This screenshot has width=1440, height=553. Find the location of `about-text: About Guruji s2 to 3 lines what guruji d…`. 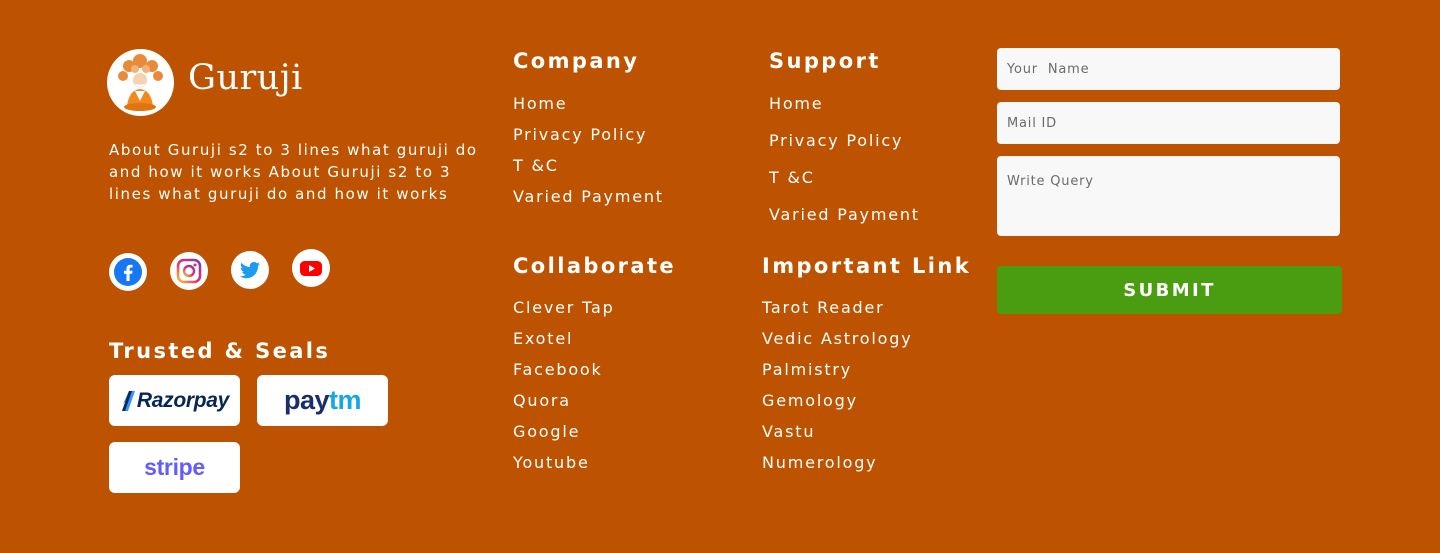

about-text: About Guruji s2 to 3 lines what guruji d… is located at coordinates (293, 172).